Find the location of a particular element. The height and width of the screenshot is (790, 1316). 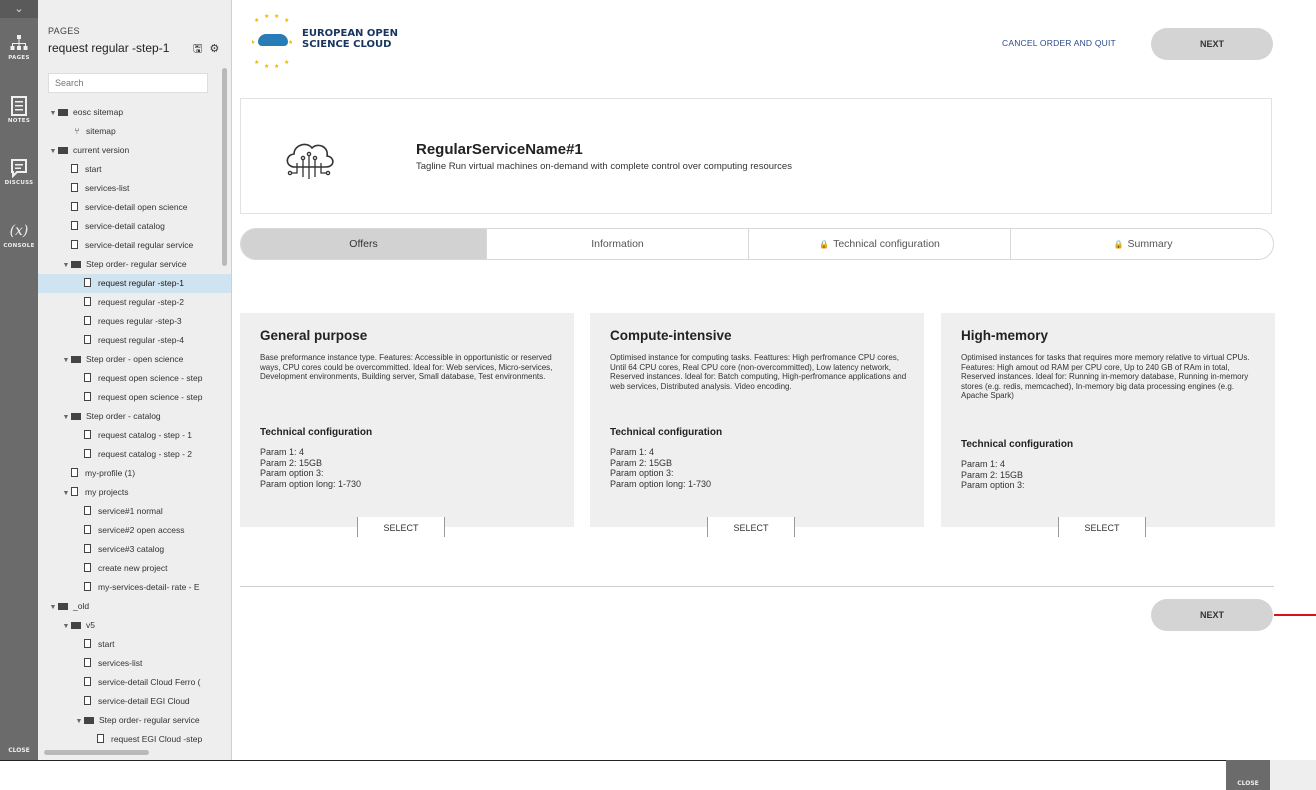

tree-folder: ▼ _old is located at coordinates (134, 606).